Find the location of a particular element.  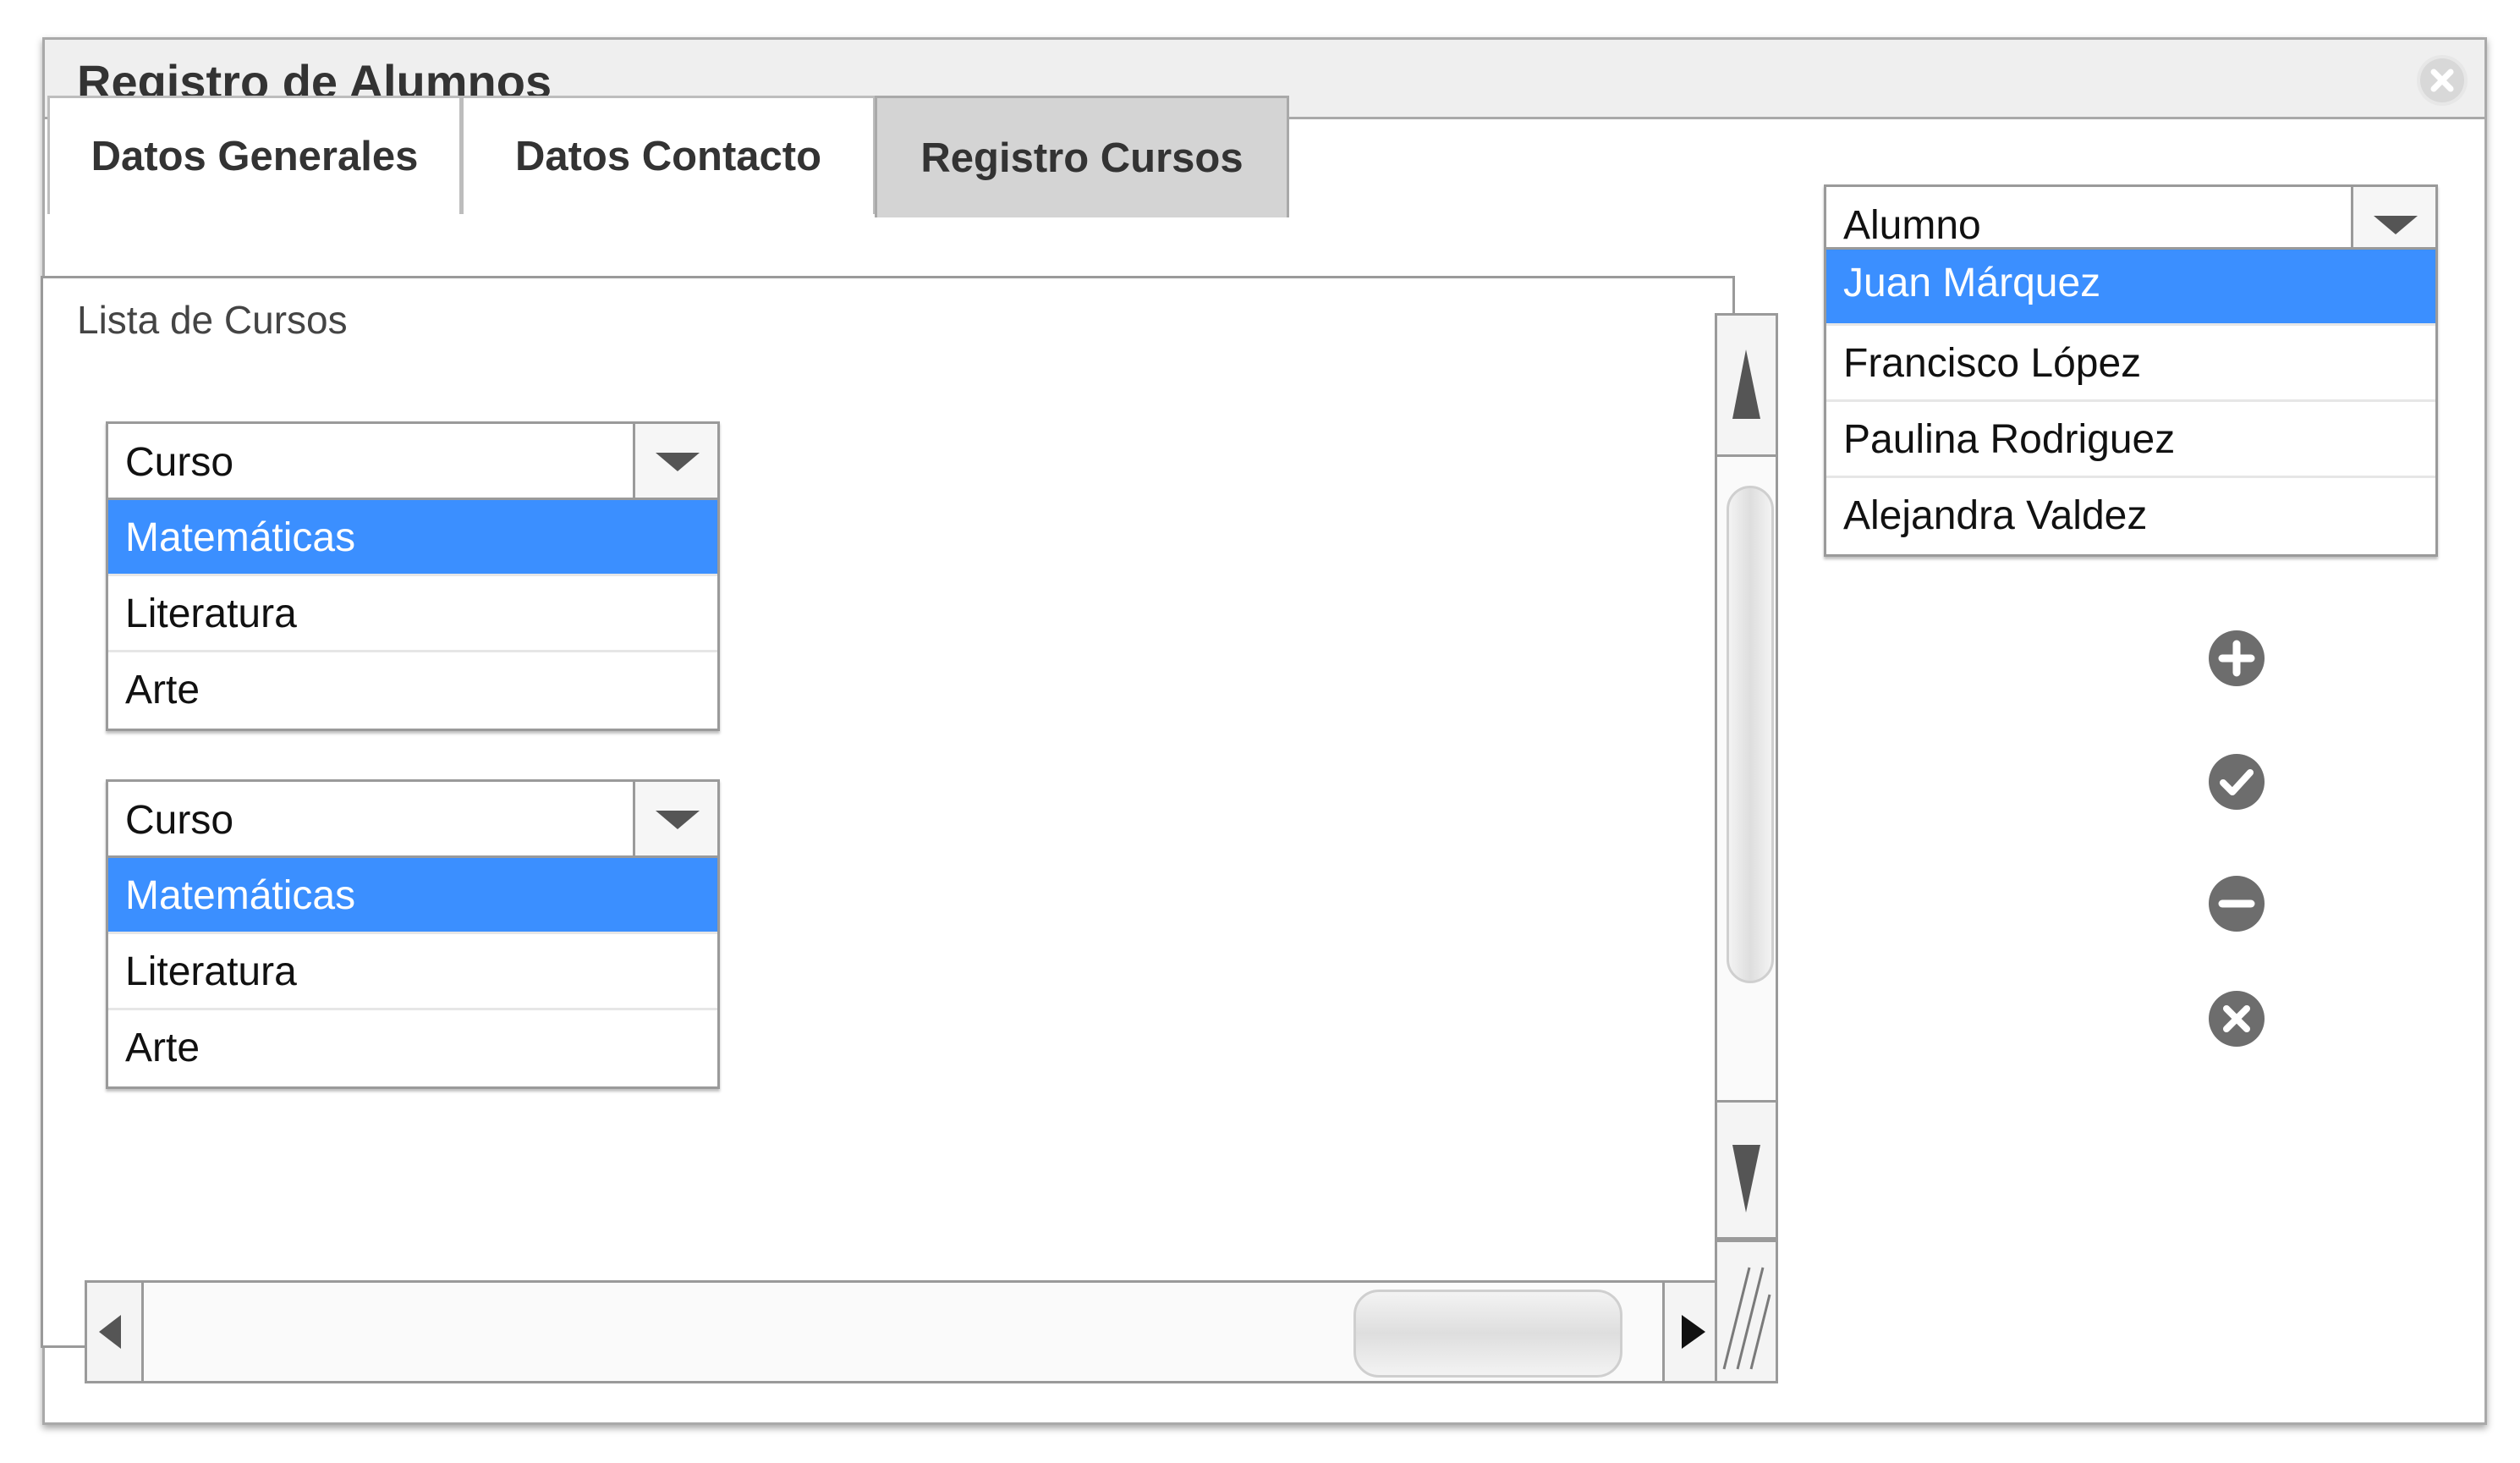

dropdown-option: Alejandra Valdez is located at coordinates (2130, 516).